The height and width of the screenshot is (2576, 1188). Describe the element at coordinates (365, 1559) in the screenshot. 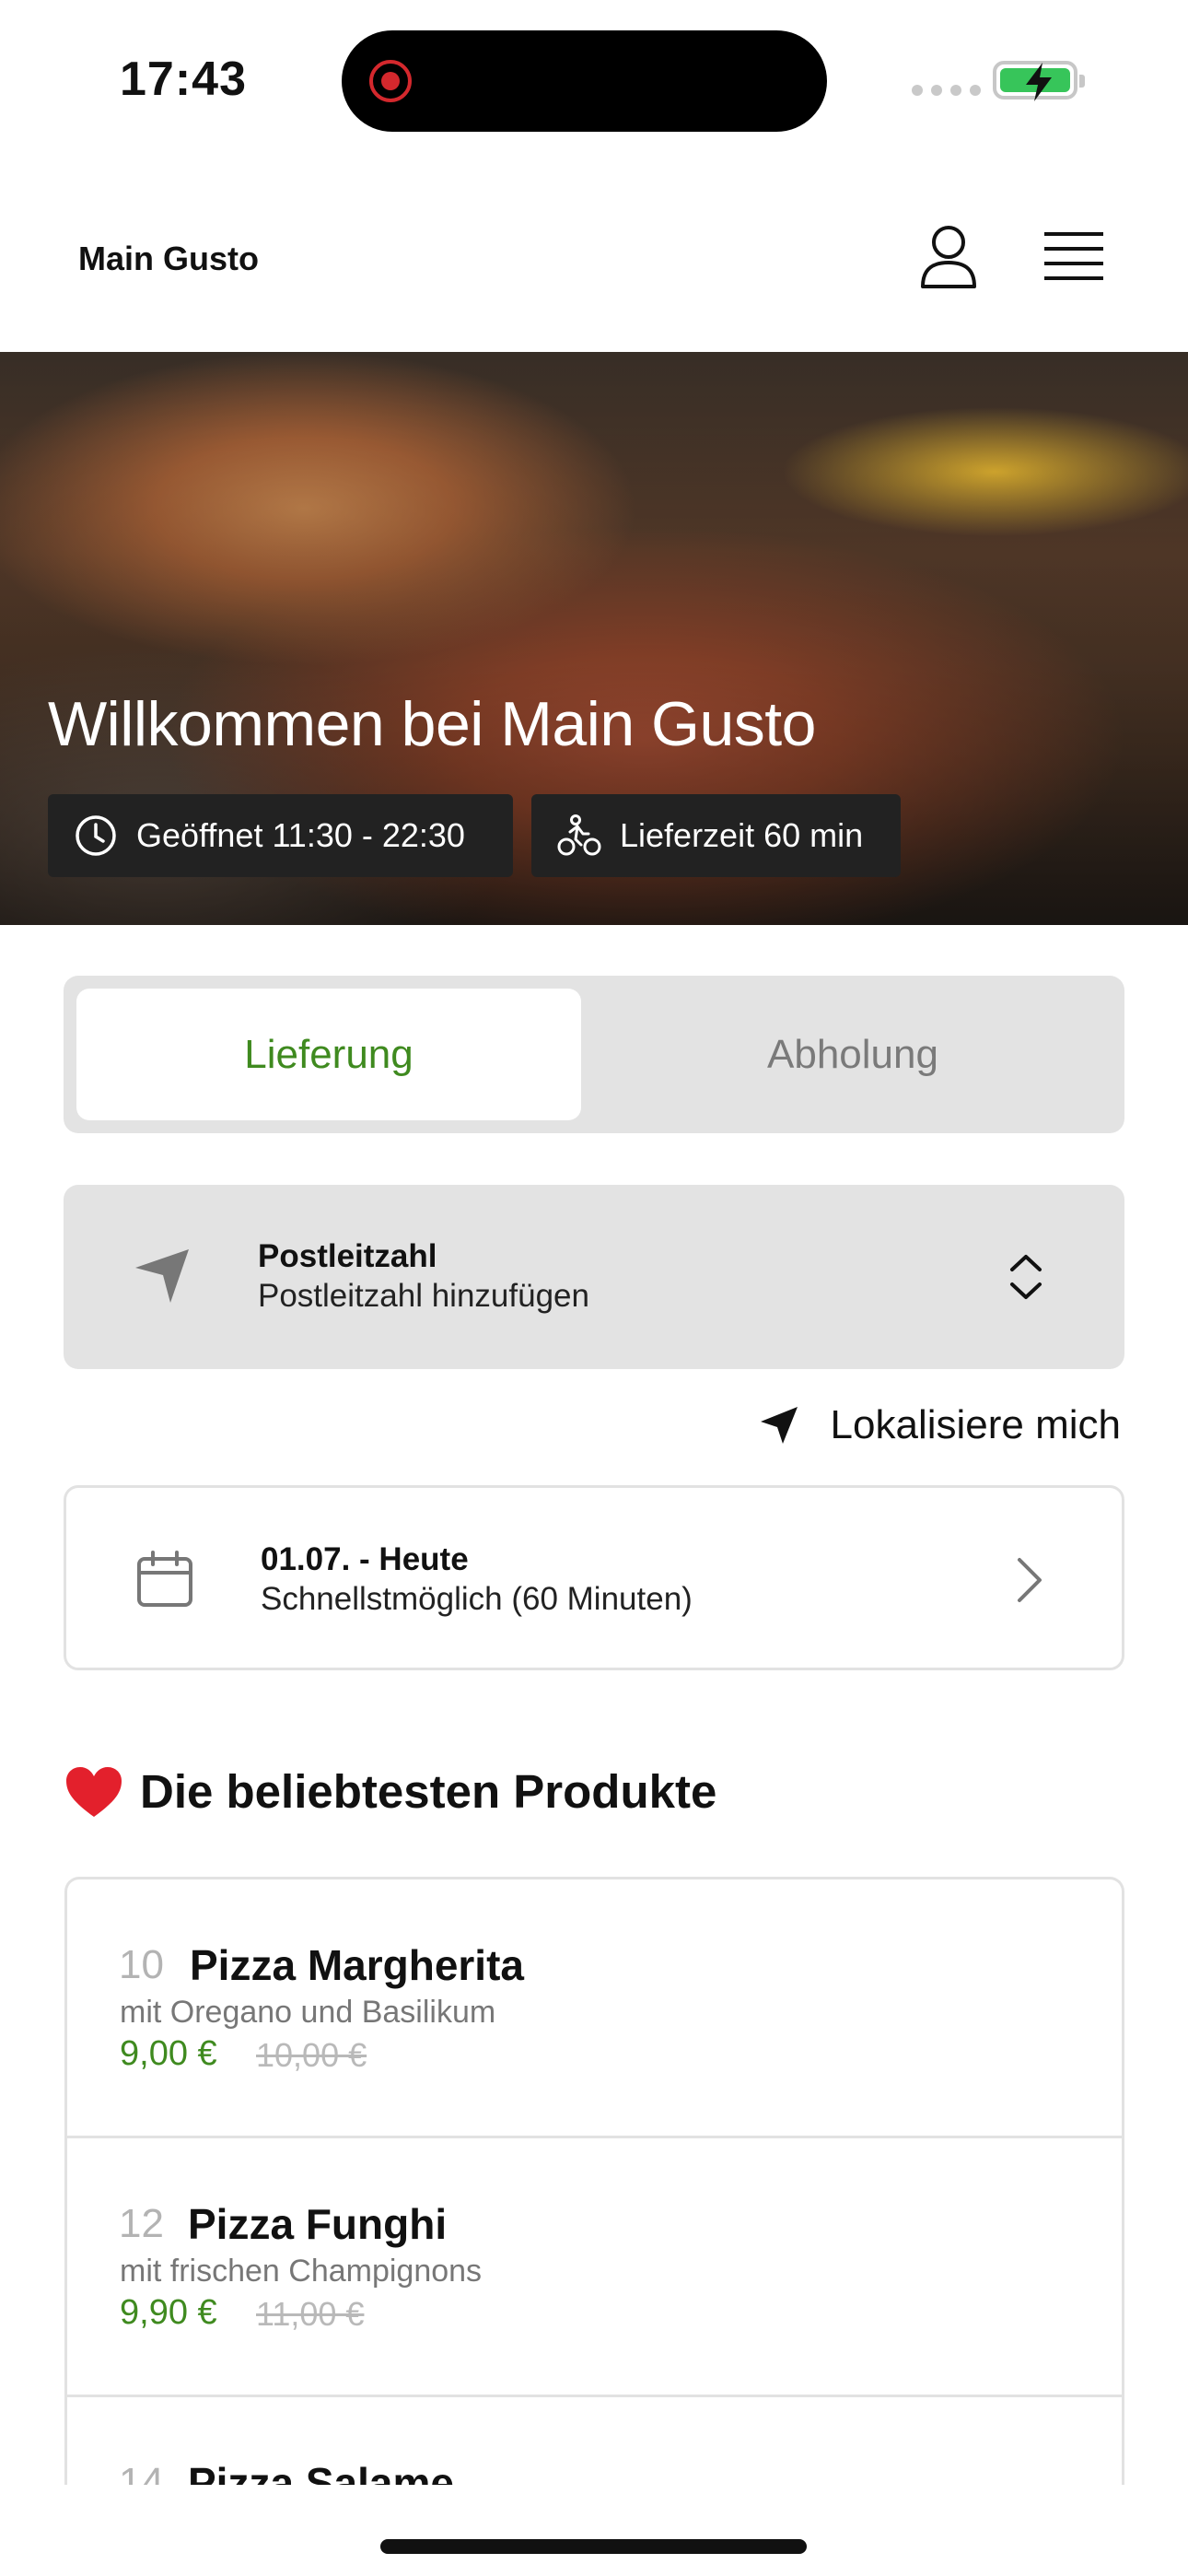

I see `delivery-date-label: 01.07. - Heute` at that location.